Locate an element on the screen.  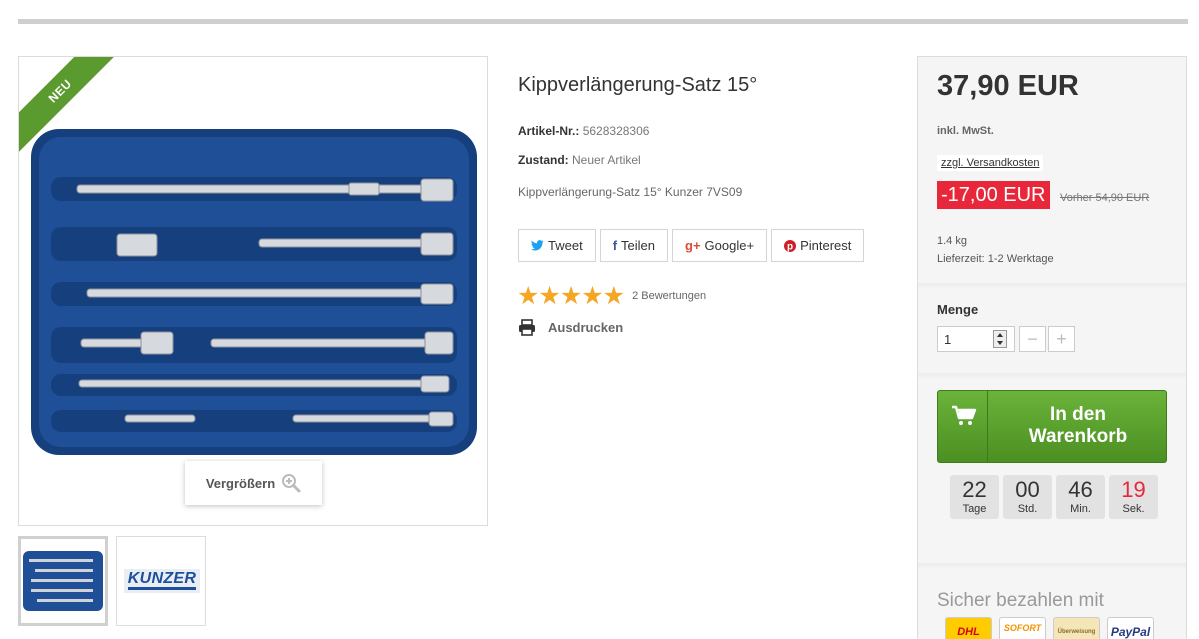
kunzer-logo: KUNZER is located at coordinates (162, 581).